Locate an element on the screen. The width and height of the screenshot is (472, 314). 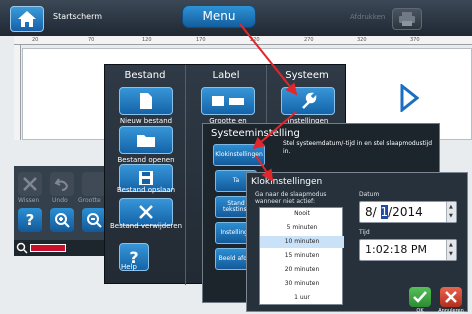
clock-settings-button: Klokinstellingen is located at coordinates (239, 155).